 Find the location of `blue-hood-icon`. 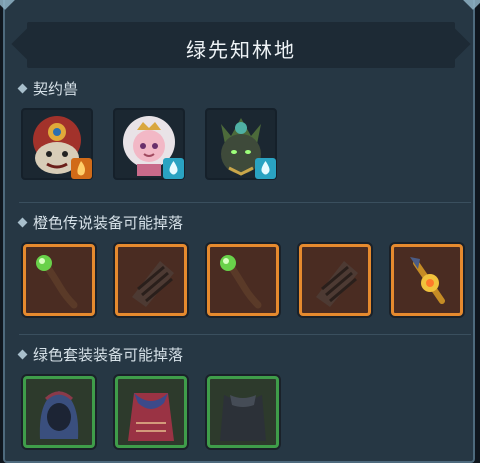

blue-hood-icon is located at coordinates (59, 415).